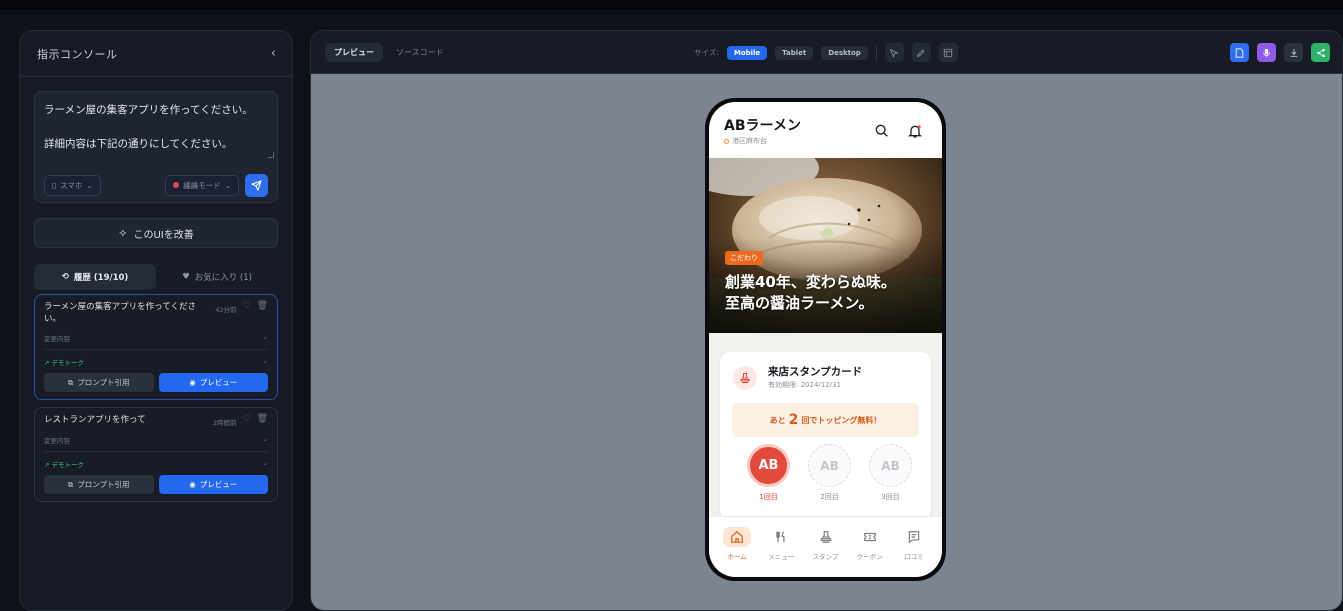 The image size is (1343, 611). I want to click on tab-coupon-label: クーポン, so click(869, 557).